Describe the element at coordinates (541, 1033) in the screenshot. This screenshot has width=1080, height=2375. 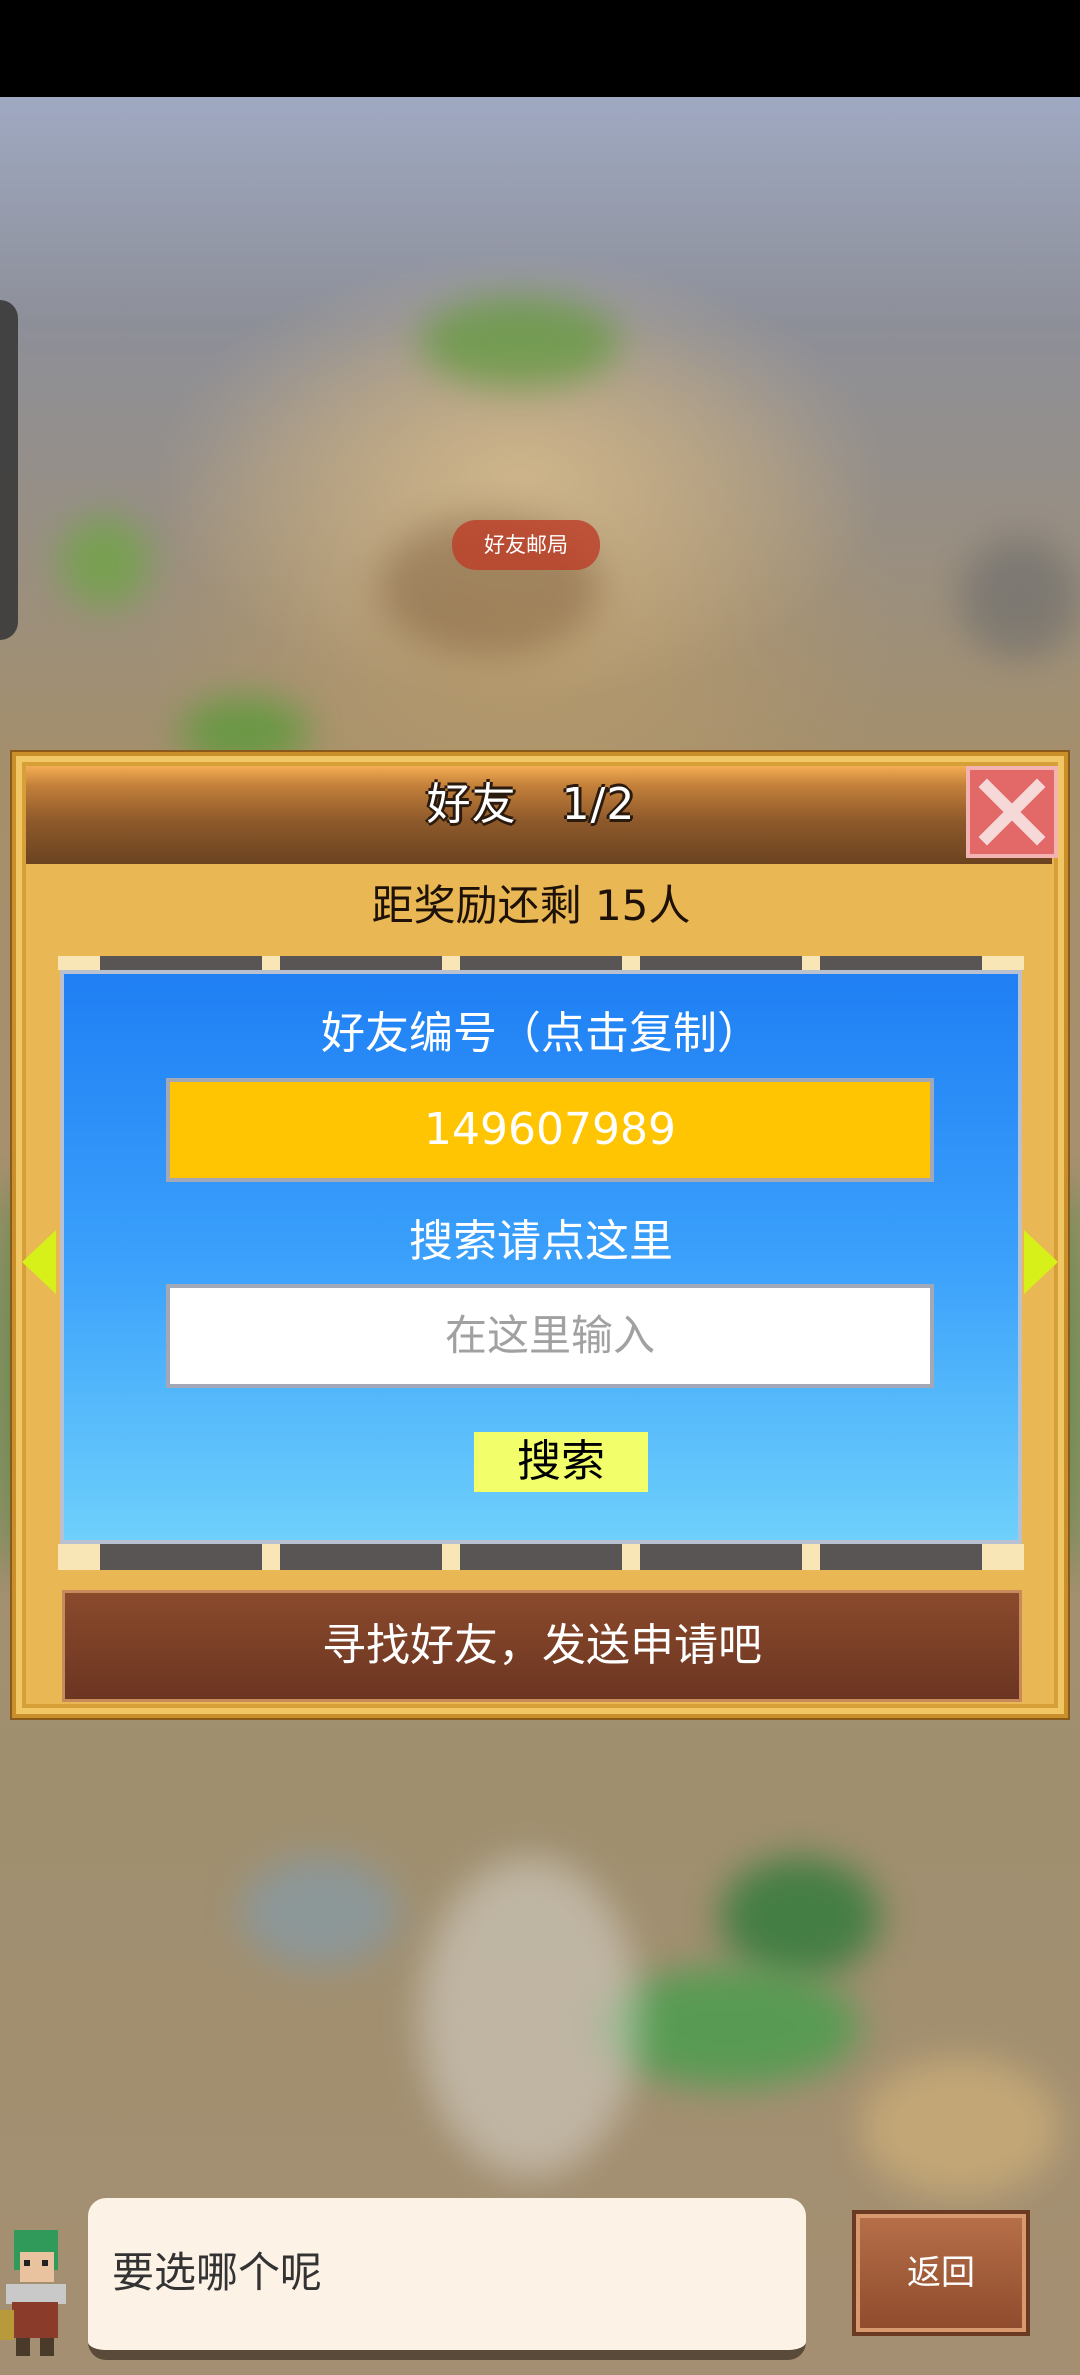
I see `friend-code-label: 好友编号（点击复制）` at that location.